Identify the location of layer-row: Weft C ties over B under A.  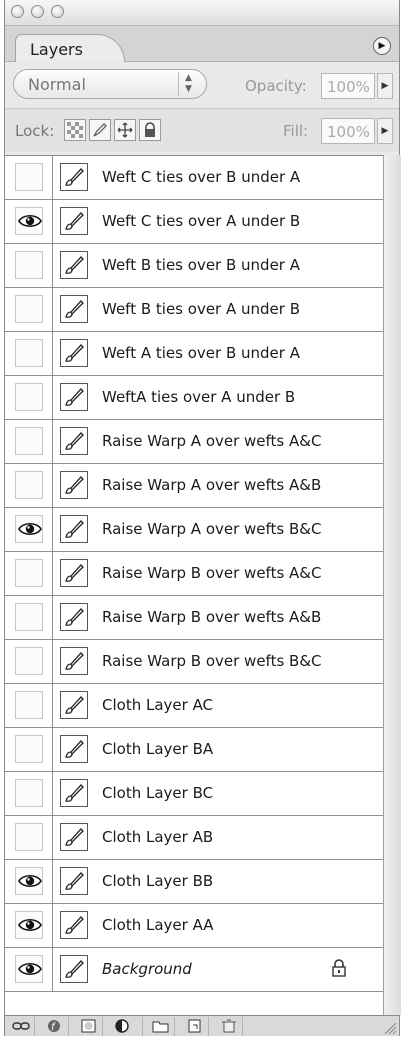
(194, 178).